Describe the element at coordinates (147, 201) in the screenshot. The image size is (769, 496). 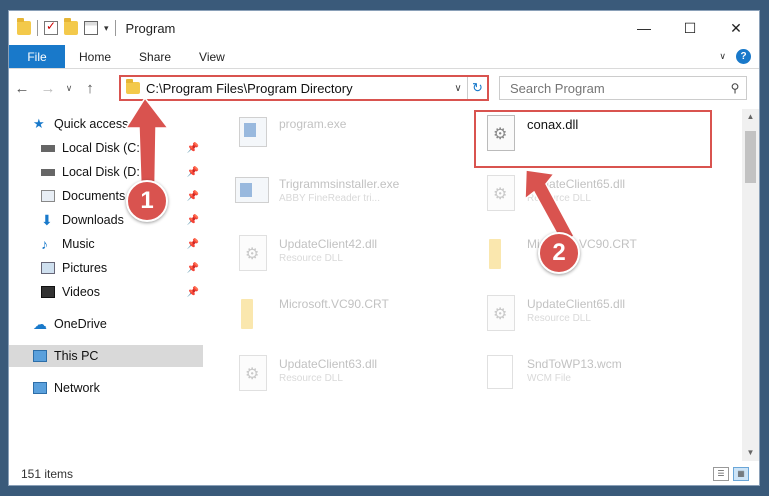
I see `step-1-badge: 1` at that location.